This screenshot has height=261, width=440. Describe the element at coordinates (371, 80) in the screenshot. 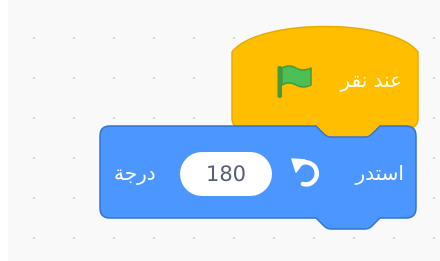

I see `when-flag-clicked-label: عند نقر` at that location.